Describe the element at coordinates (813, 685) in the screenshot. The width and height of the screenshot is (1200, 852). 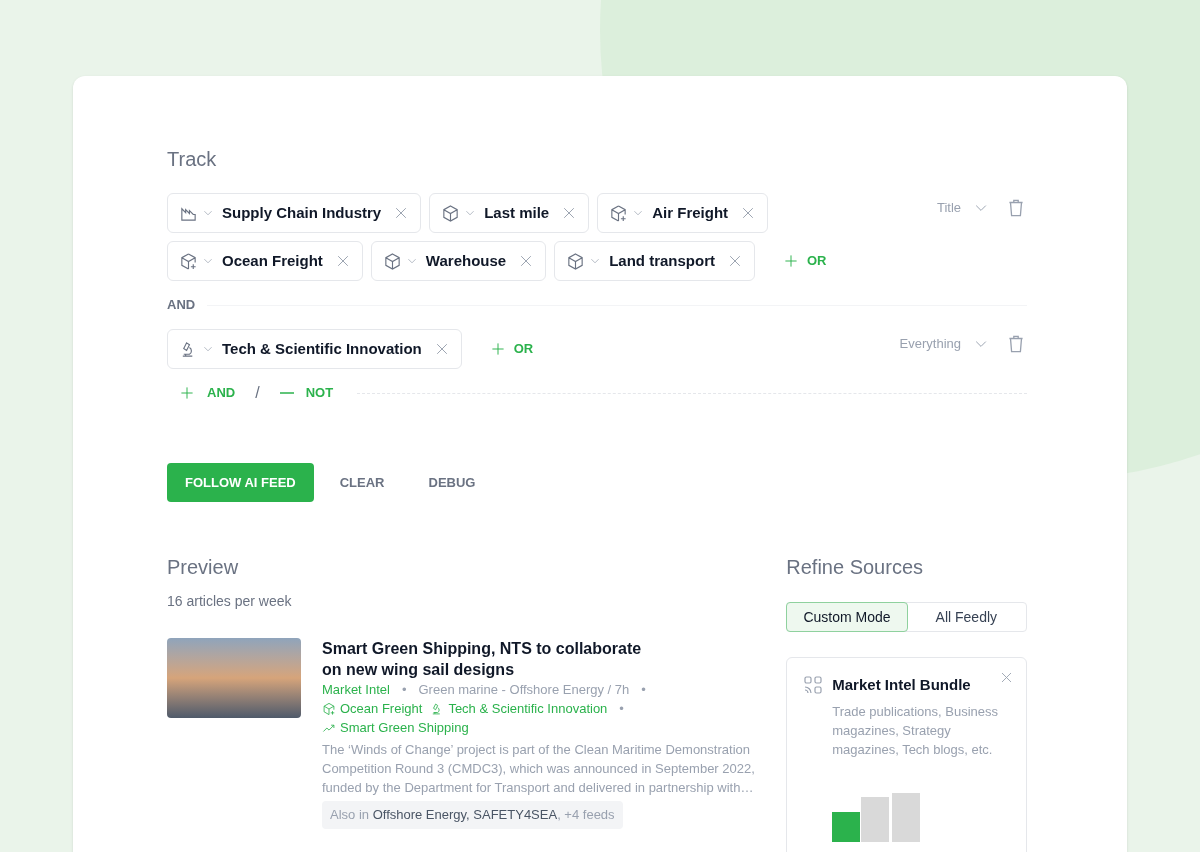
I see `bundle-icon` at that location.